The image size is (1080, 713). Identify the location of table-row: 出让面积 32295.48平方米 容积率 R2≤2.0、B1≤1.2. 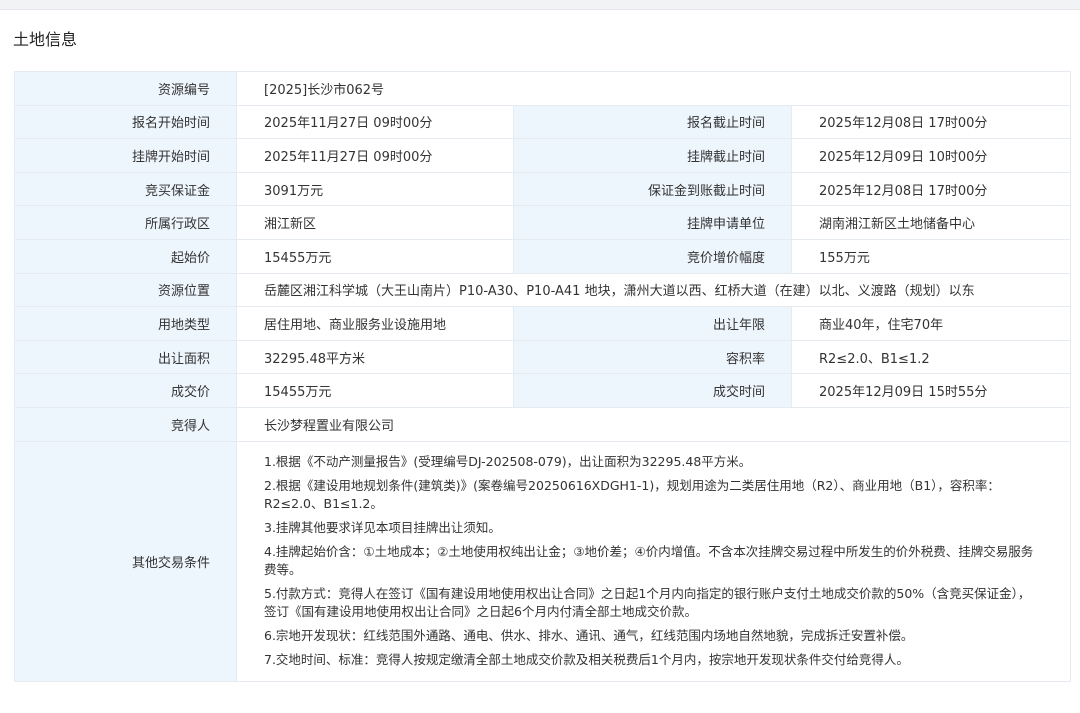
(543, 357).